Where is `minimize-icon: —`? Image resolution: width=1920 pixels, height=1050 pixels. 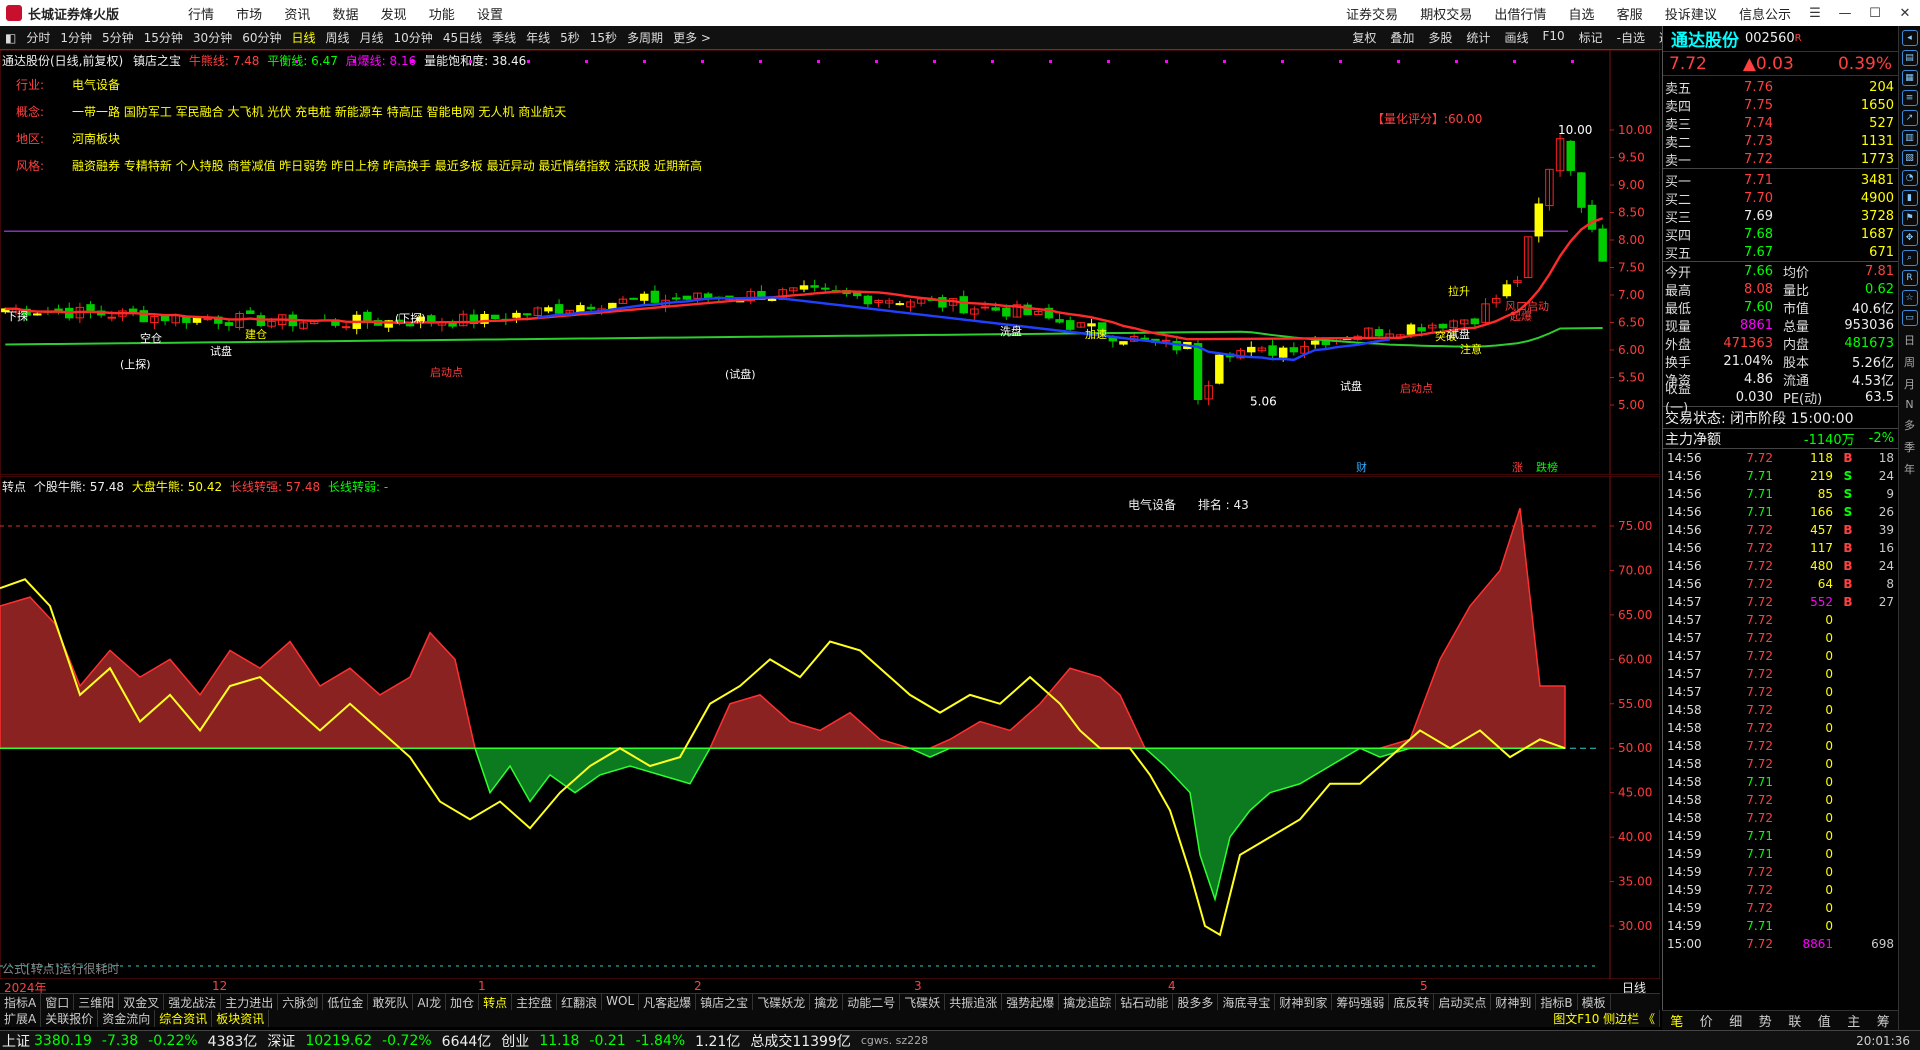 minimize-icon: — is located at coordinates (1845, 13).